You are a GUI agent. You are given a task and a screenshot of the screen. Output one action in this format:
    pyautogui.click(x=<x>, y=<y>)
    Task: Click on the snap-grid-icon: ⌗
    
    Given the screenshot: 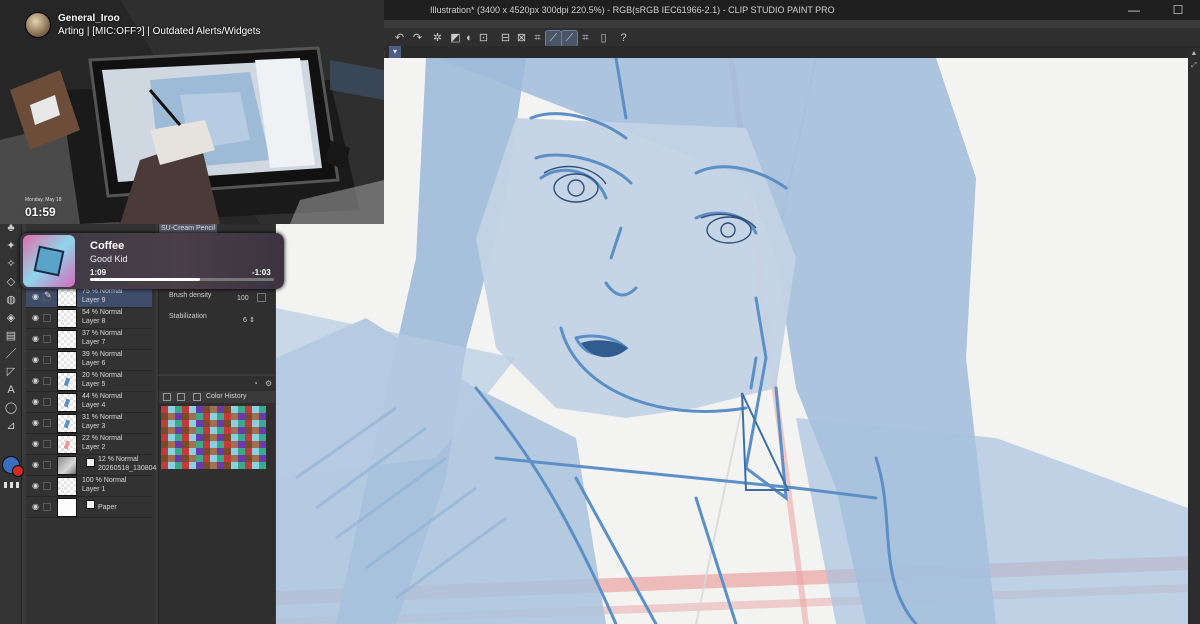 What is the action you would take?
    pyautogui.click(x=585, y=38)
    